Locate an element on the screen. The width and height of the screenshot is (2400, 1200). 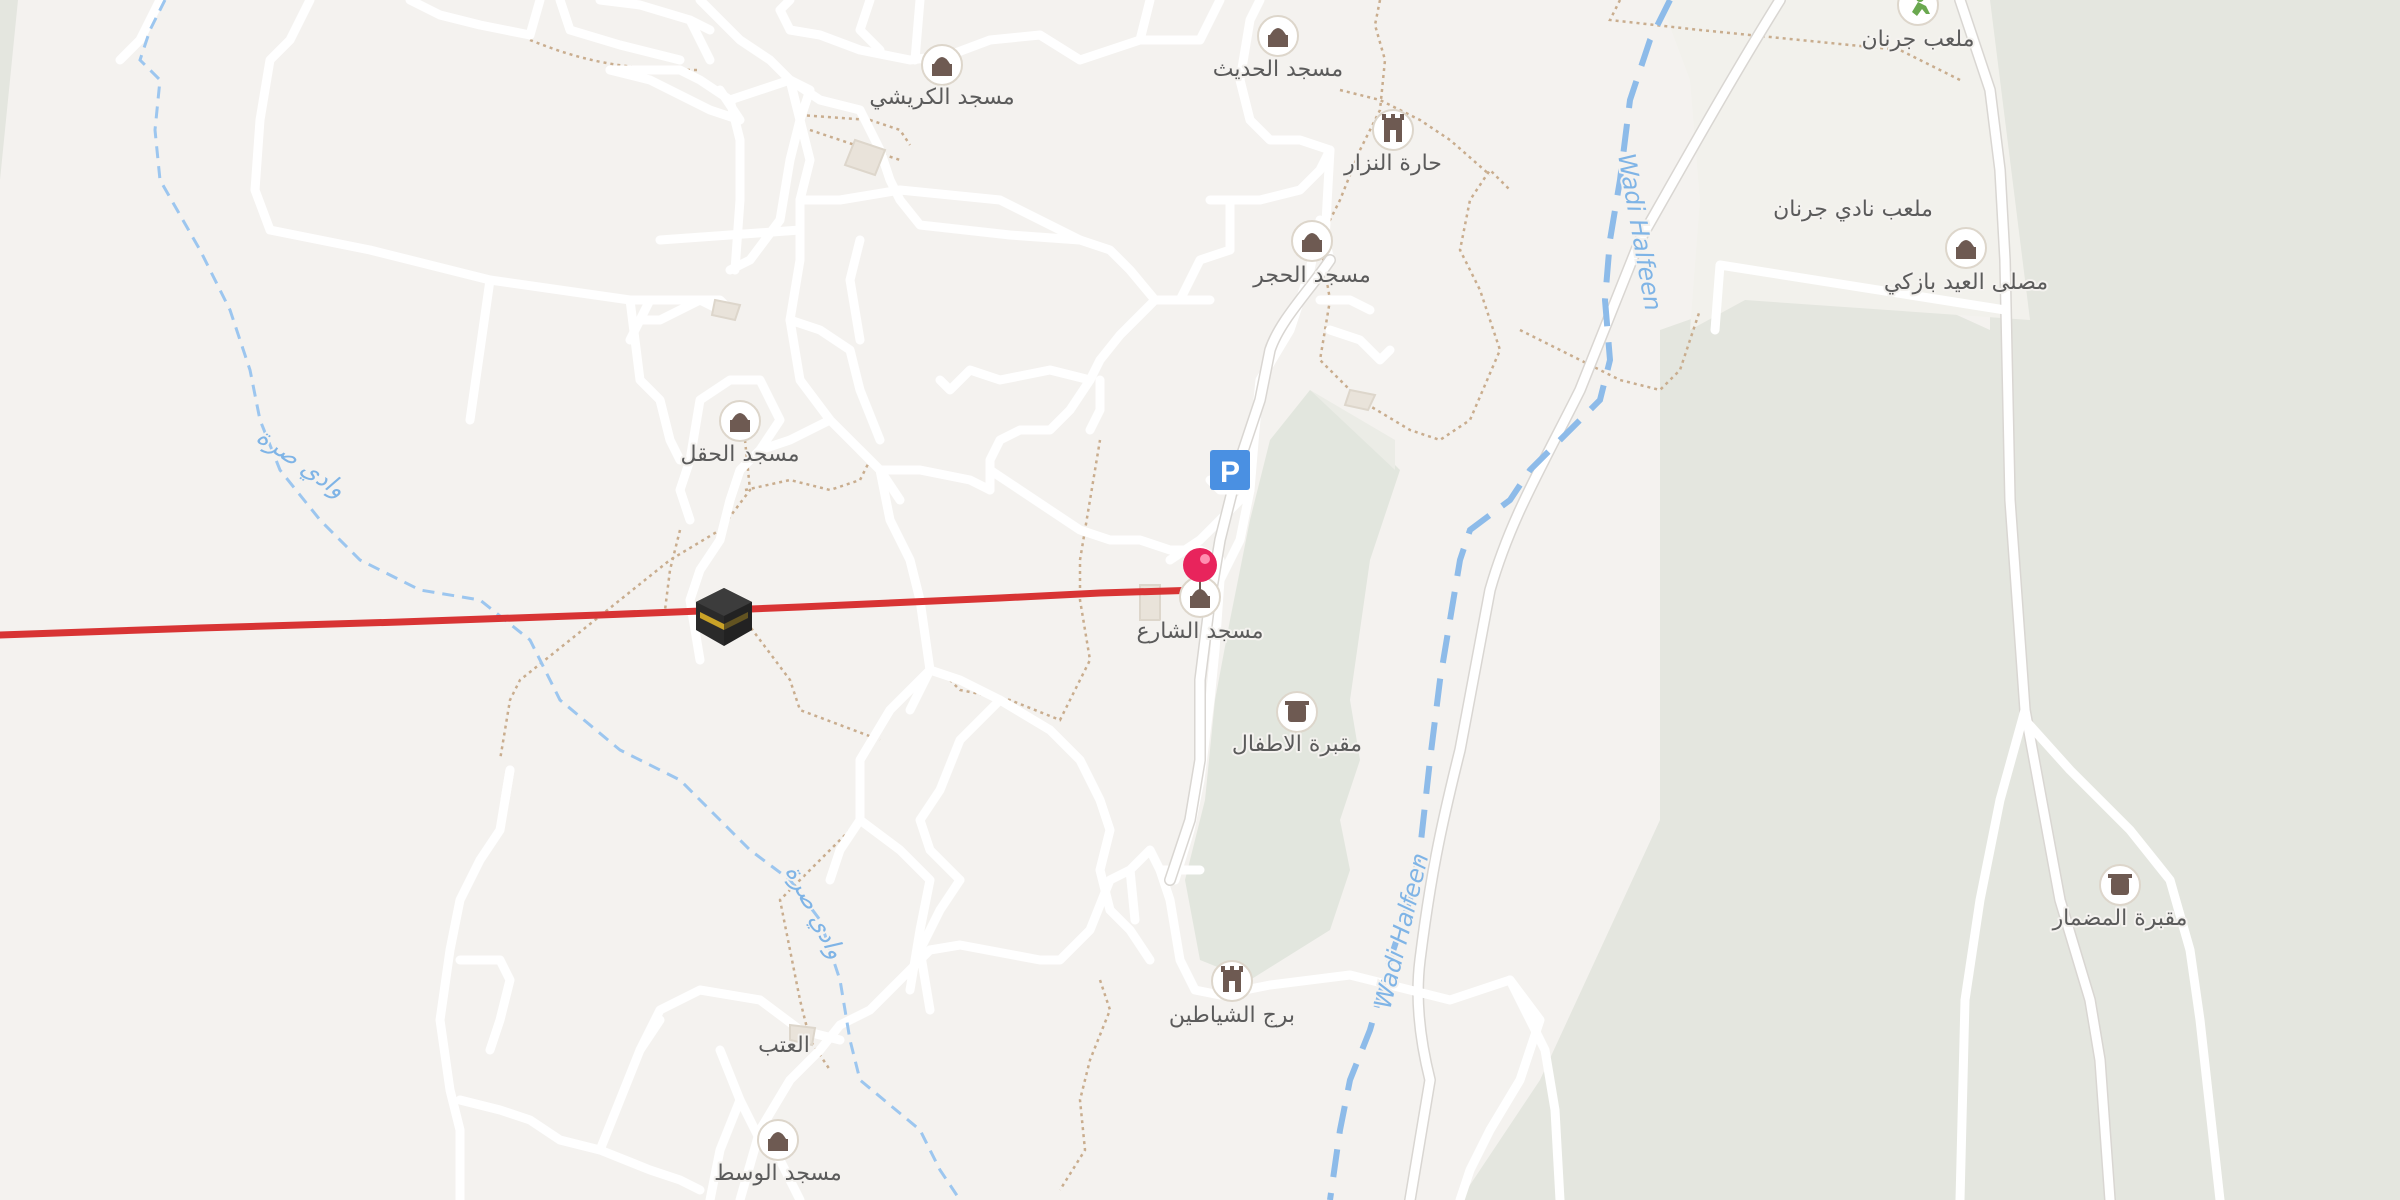
poi-malab-nadi-jarnan: ملعب نادي جرنان is located at coordinates (1853, 209).